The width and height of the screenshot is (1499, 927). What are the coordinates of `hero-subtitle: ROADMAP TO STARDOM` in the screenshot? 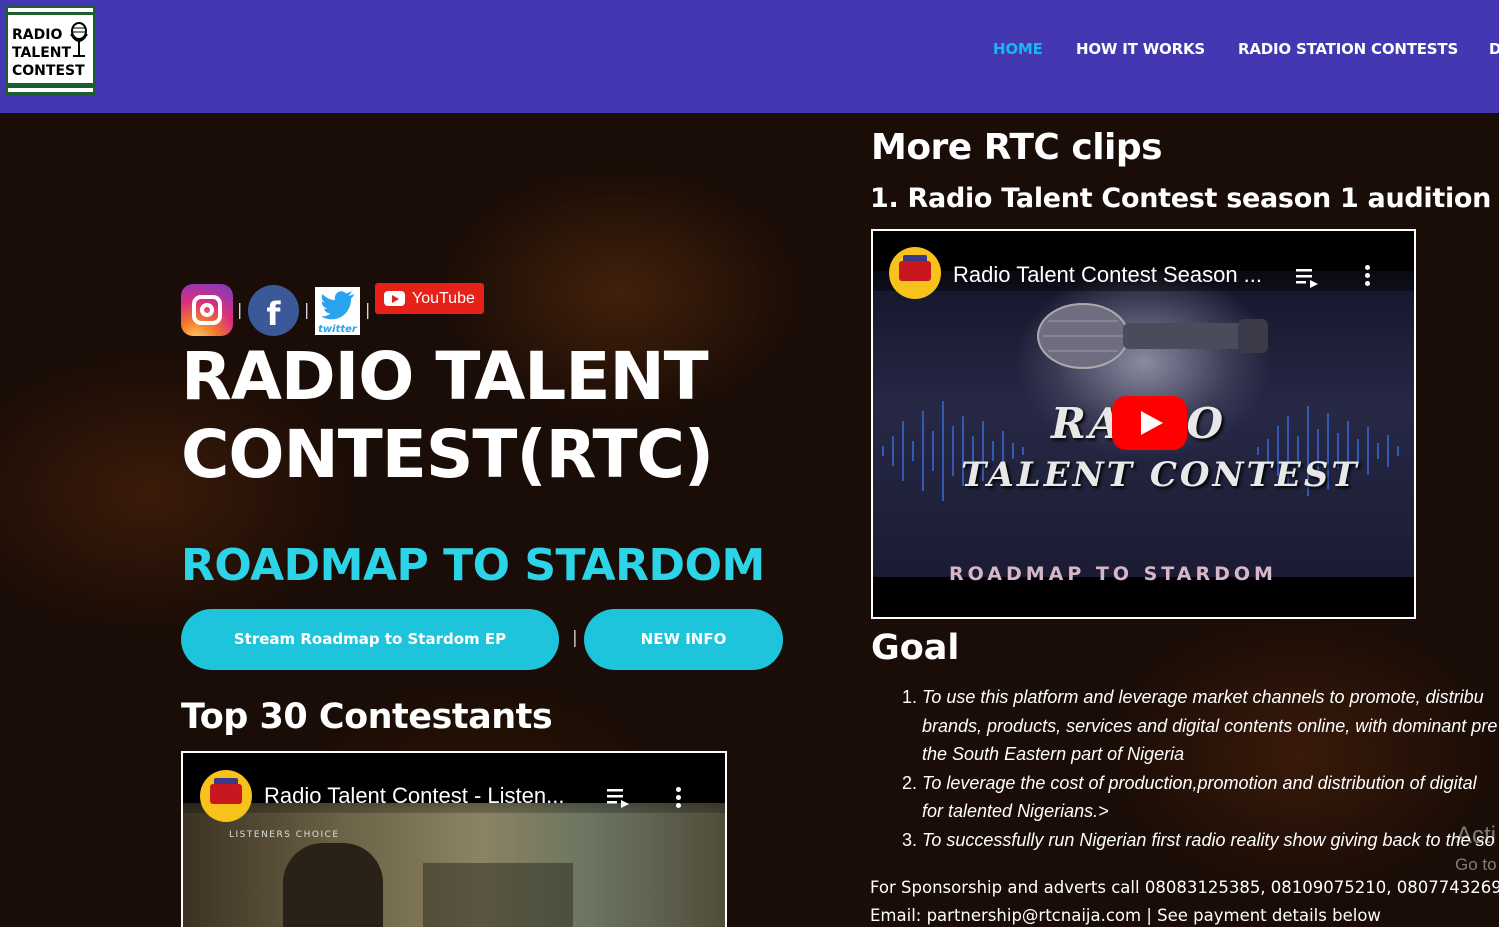 It's located at (473, 565).